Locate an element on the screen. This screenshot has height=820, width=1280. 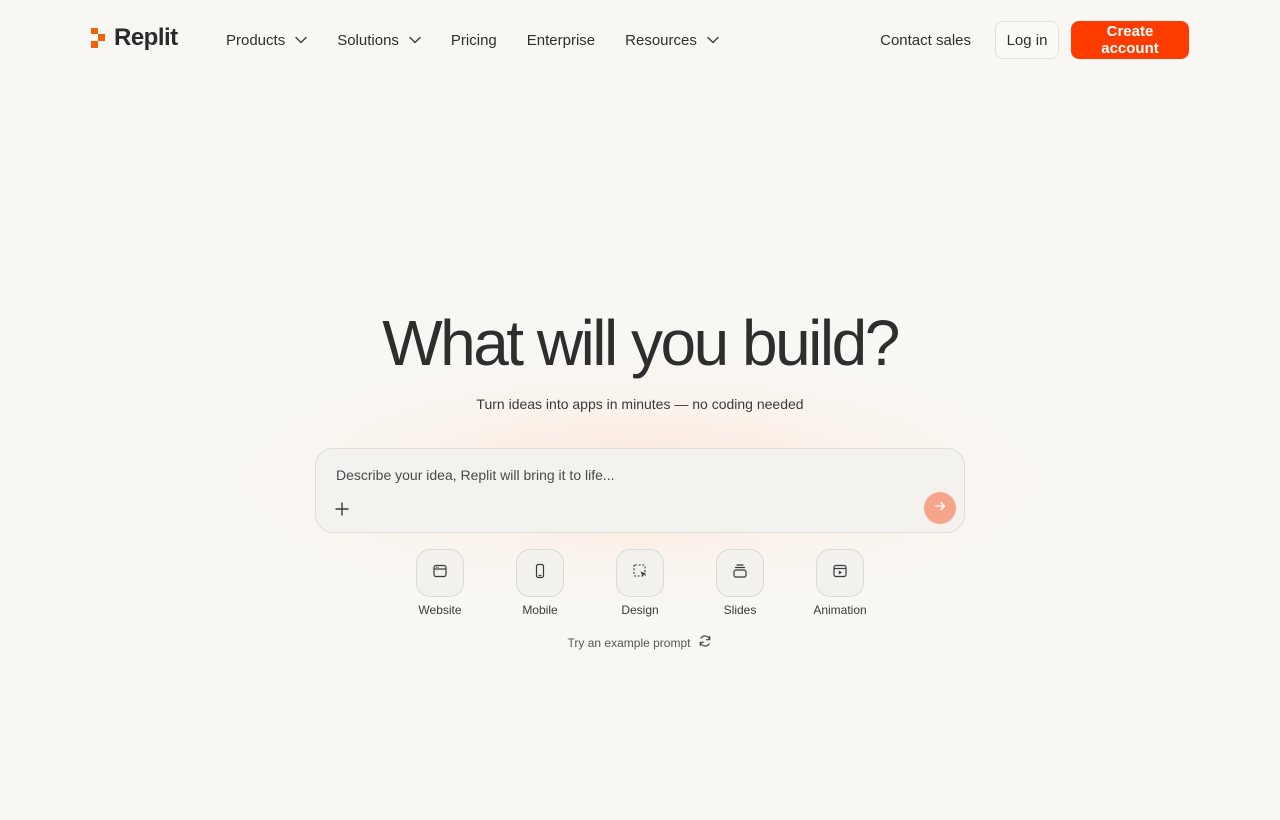
dashed-select-cursor-icon is located at coordinates (640, 573).